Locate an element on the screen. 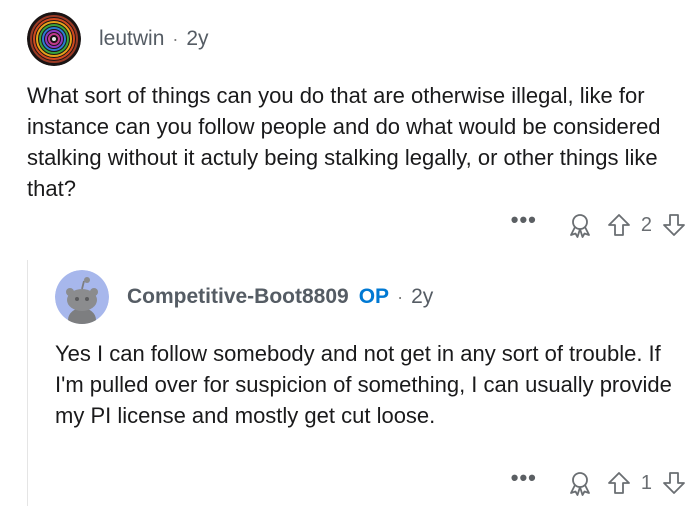 This screenshot has height=506, width=700. username: leutwin is located at coordinates (131, 39).